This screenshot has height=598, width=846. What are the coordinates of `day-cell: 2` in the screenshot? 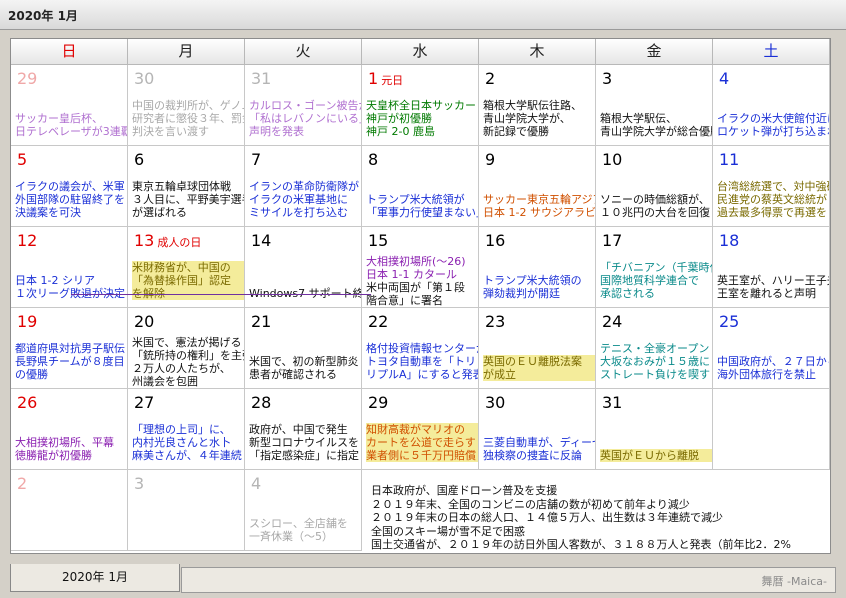 It's located at (69, 510).